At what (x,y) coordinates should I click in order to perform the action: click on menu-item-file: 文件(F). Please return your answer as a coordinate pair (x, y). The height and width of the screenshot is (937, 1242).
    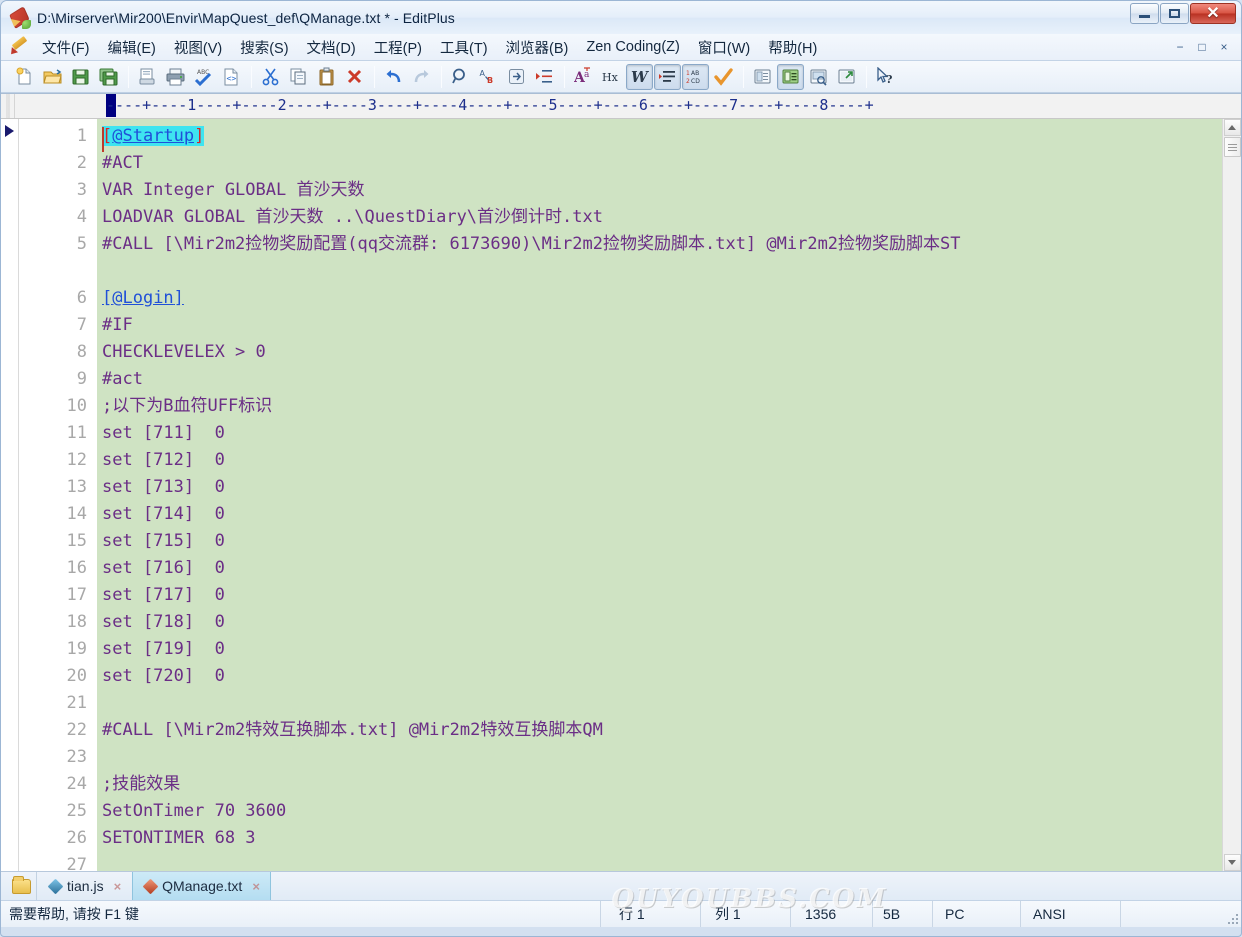
    Looking at the image, I should click on (66, 47).